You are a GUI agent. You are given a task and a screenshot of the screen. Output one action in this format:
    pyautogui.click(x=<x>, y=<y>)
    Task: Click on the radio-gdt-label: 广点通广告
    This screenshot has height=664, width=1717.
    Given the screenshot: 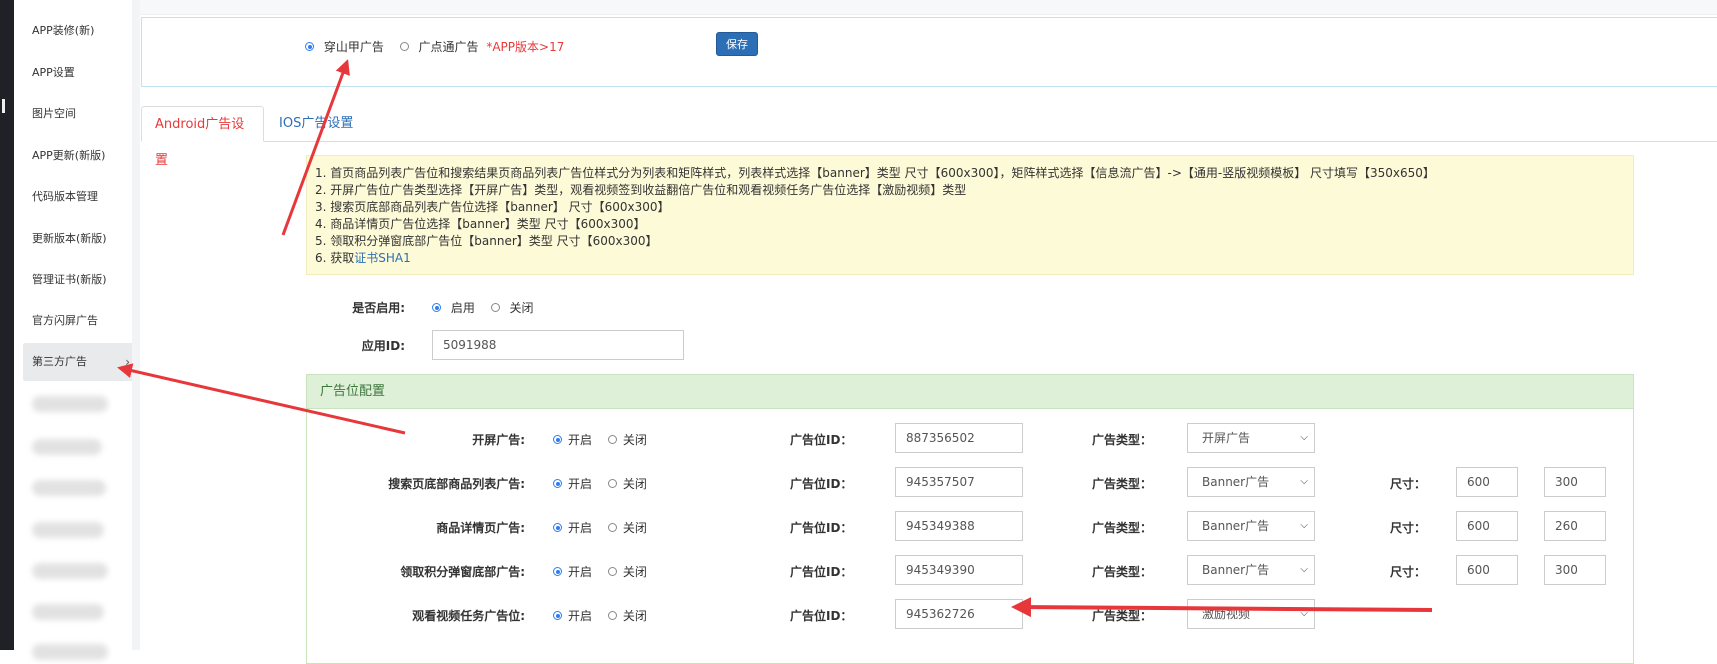 What is the action you would take?
    pyautogui.click(x=448, y=47)
    